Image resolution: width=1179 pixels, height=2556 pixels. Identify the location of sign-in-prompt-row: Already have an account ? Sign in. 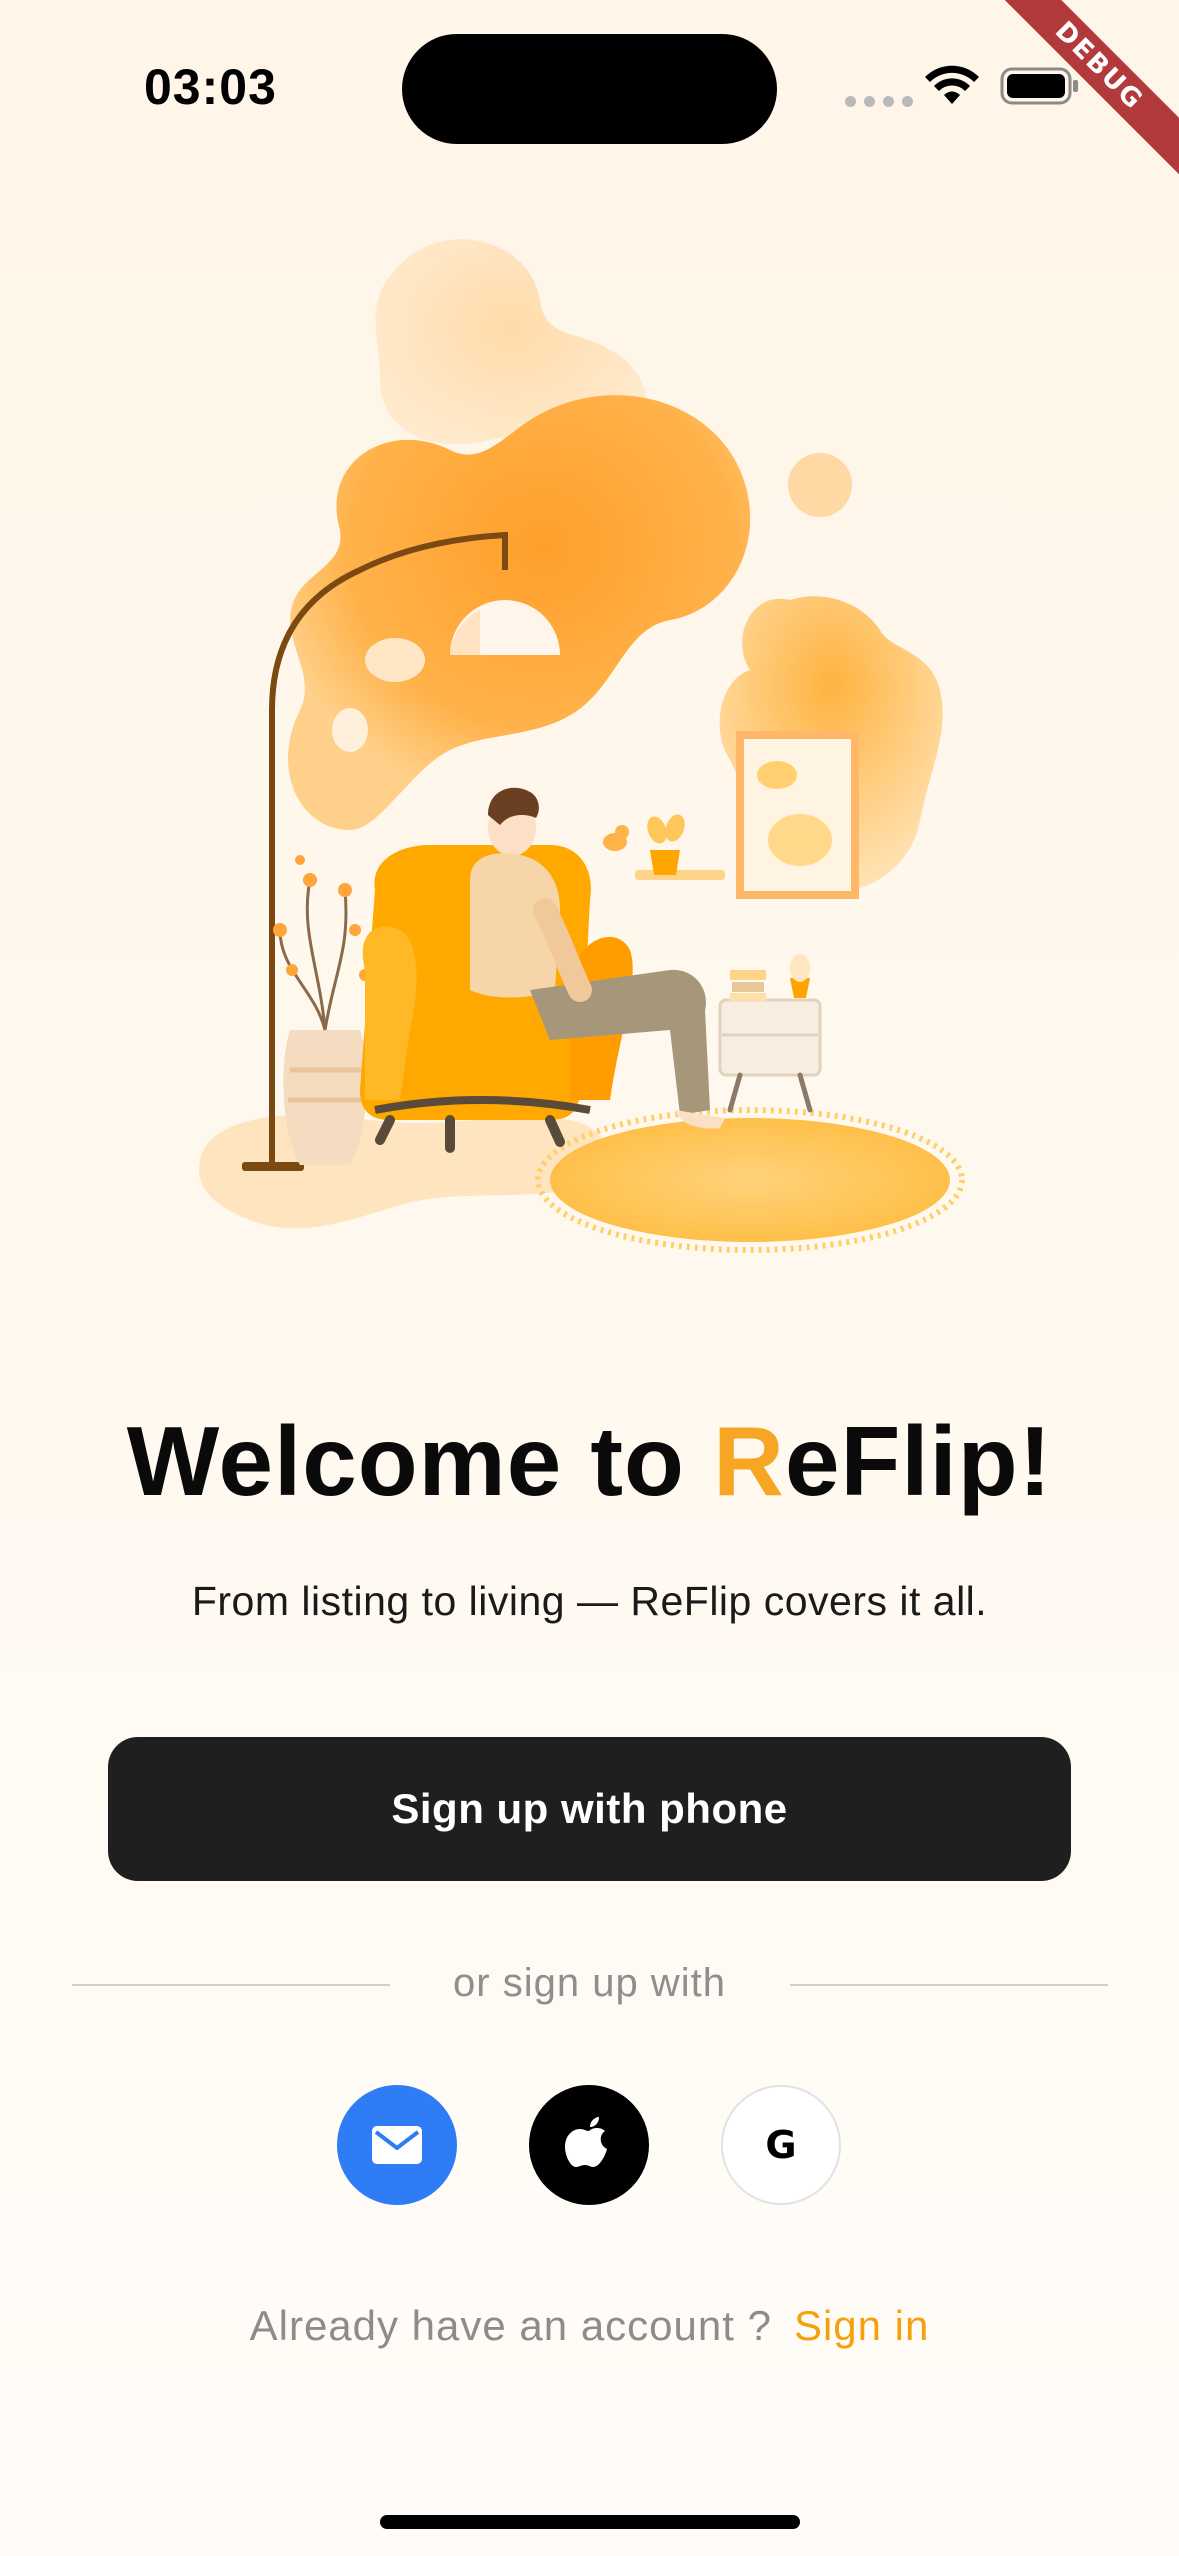
(589, 2326).